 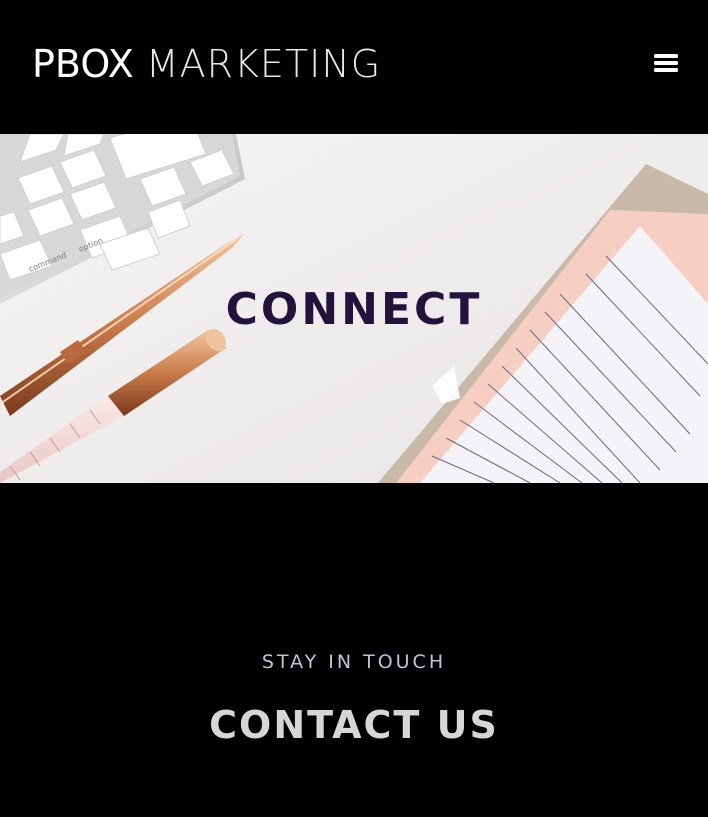 I want to click on contact-heading: CONTACT US, so click(x=354, y=725).